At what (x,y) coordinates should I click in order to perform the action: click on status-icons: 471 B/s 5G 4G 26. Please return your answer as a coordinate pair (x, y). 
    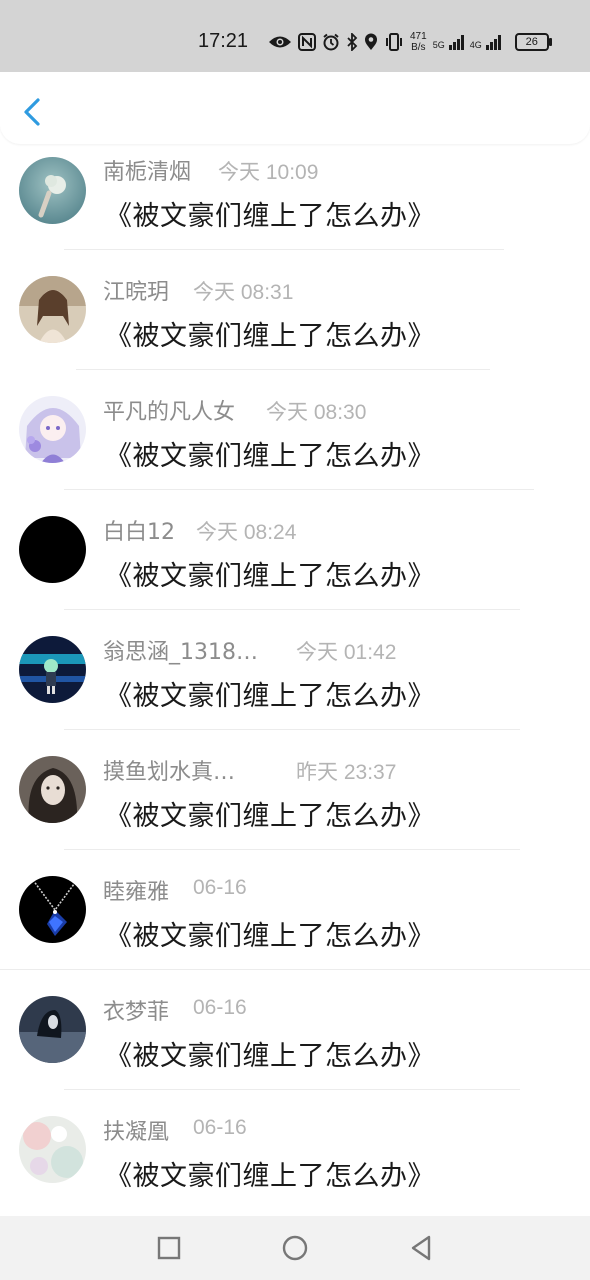
    Looking at the image, I should click on (410, 42).